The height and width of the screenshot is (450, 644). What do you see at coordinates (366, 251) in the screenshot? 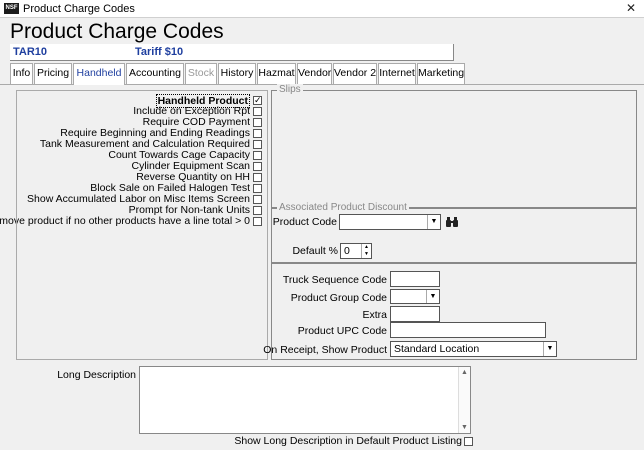
I see `spinner-arrows-icon: ▲ ▼` at bounding box center [366, 251].